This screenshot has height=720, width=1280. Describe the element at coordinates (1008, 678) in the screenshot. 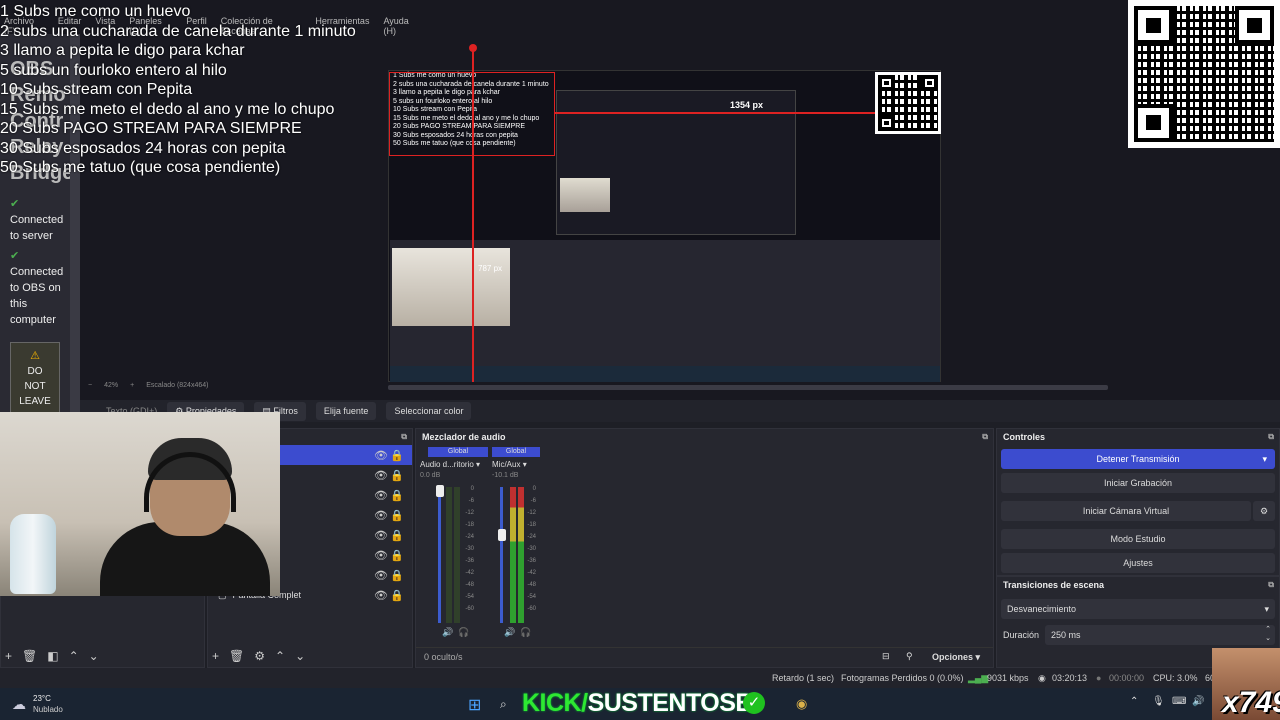

I see `bitrate: 9031 kbps` at that location.